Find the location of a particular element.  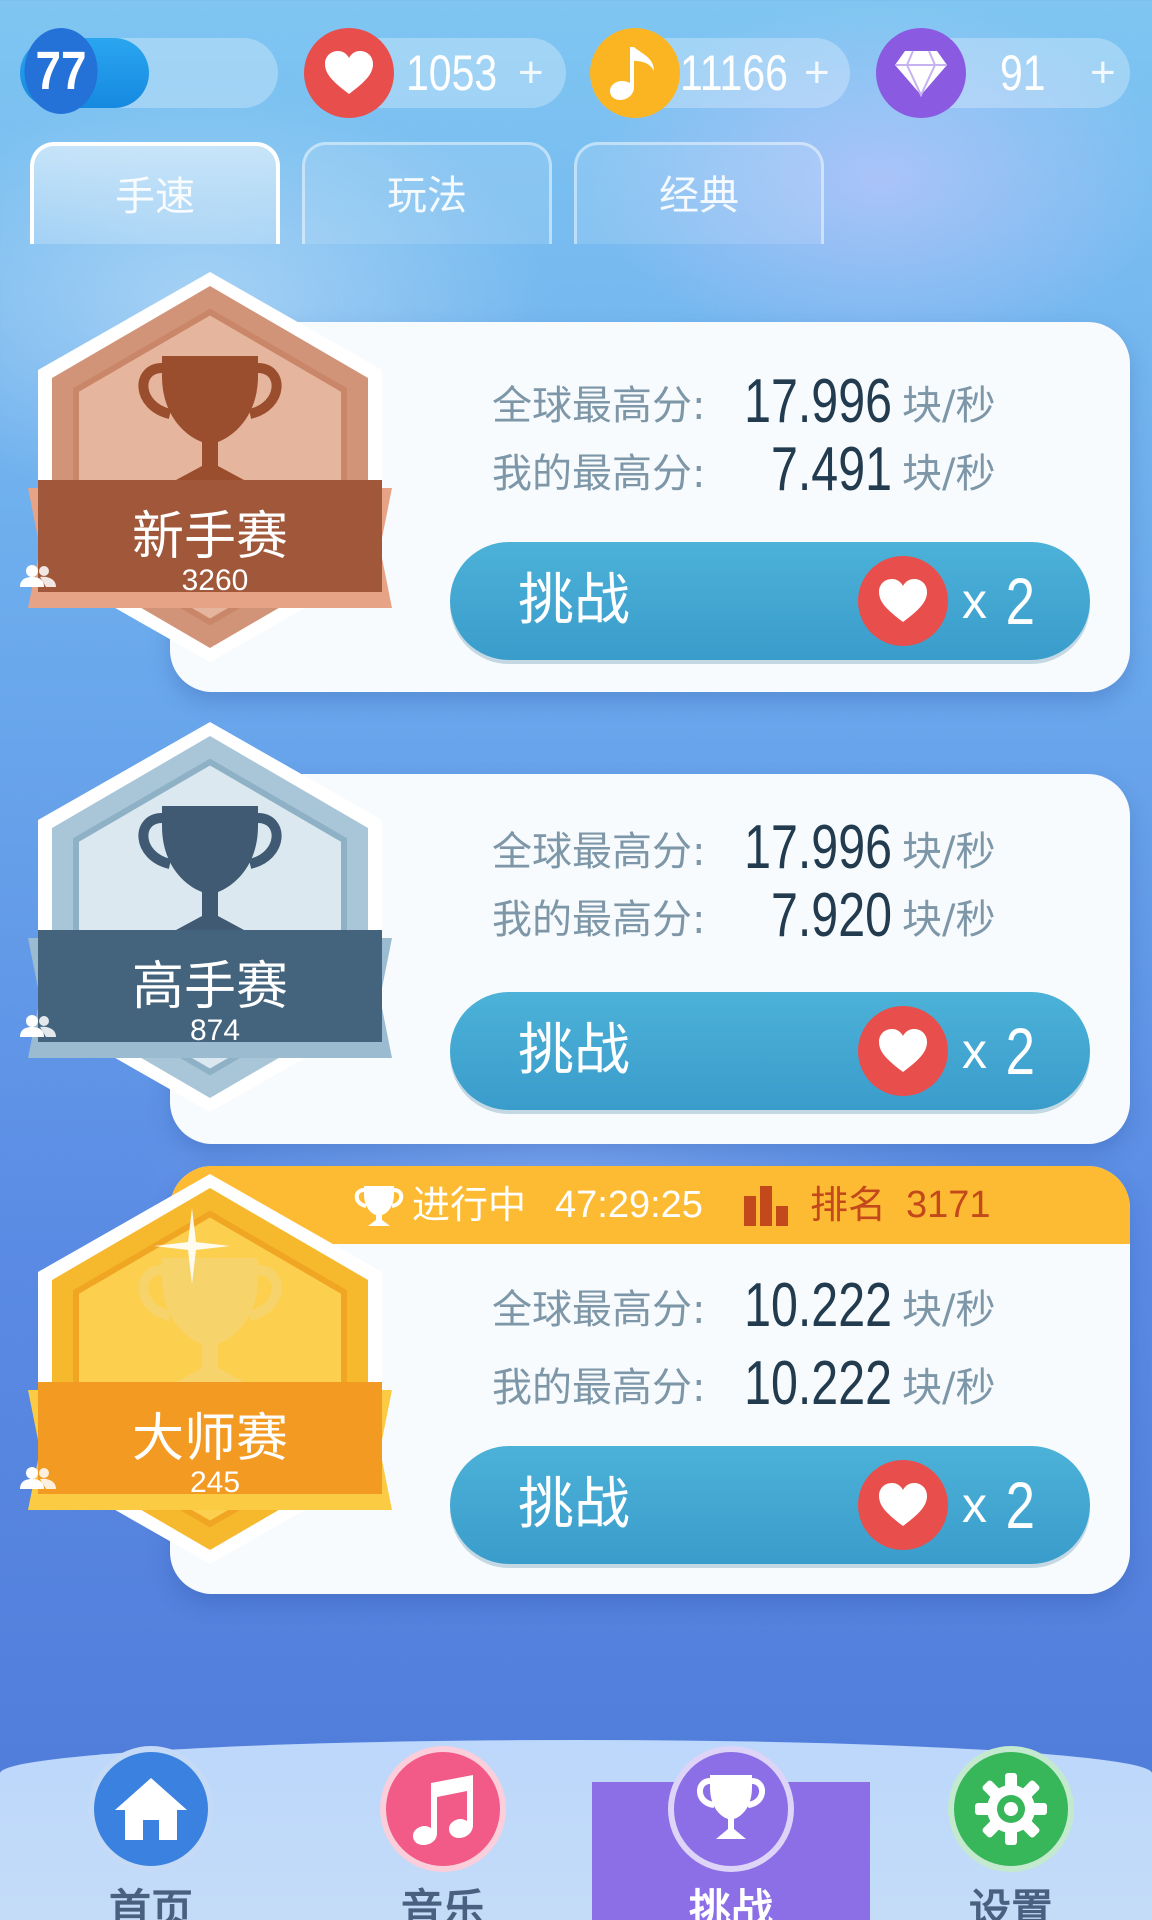

gems-count: 91 is located at coordinates (1023, 73).